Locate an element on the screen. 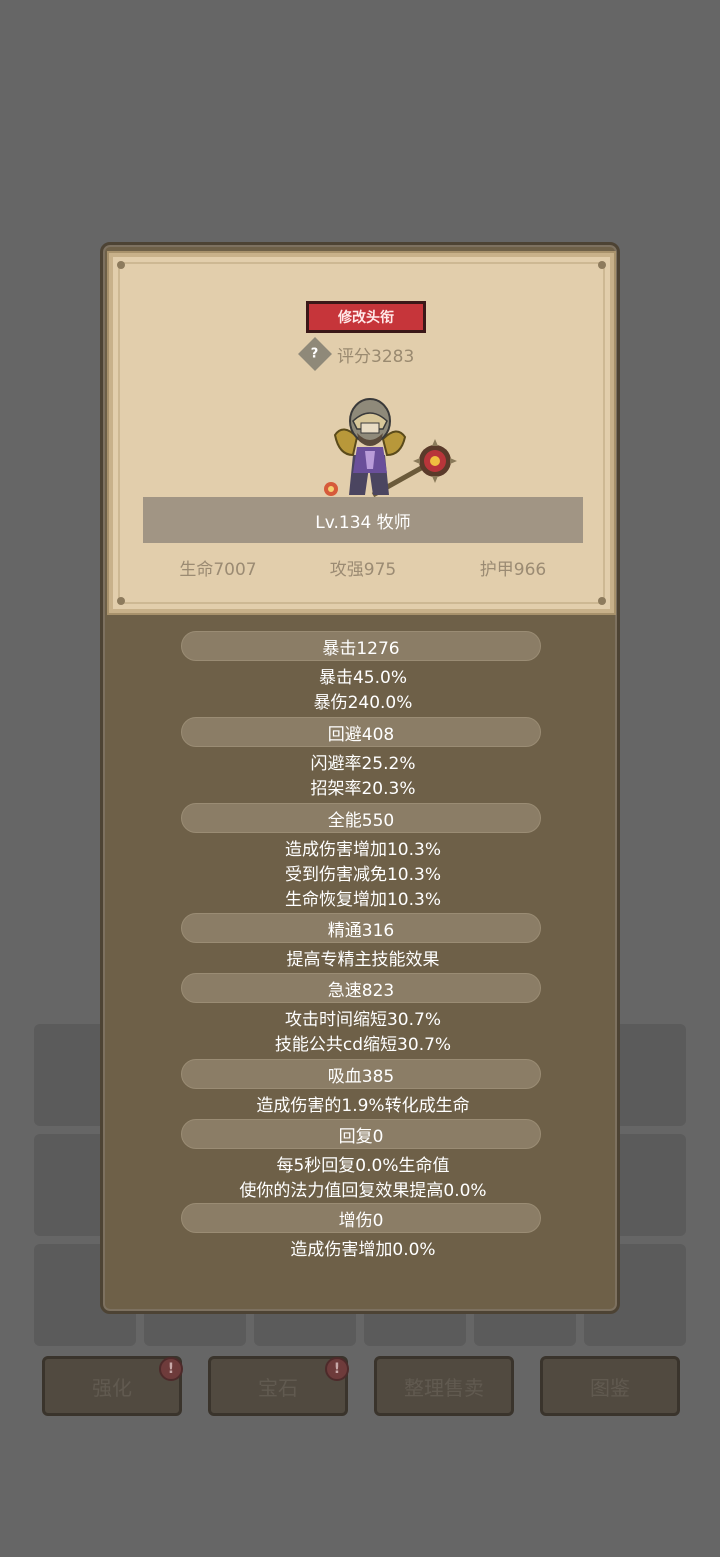 The image size is (720, 1557). enhance-button-label: 强化 is located at coordinates (112, 1387).